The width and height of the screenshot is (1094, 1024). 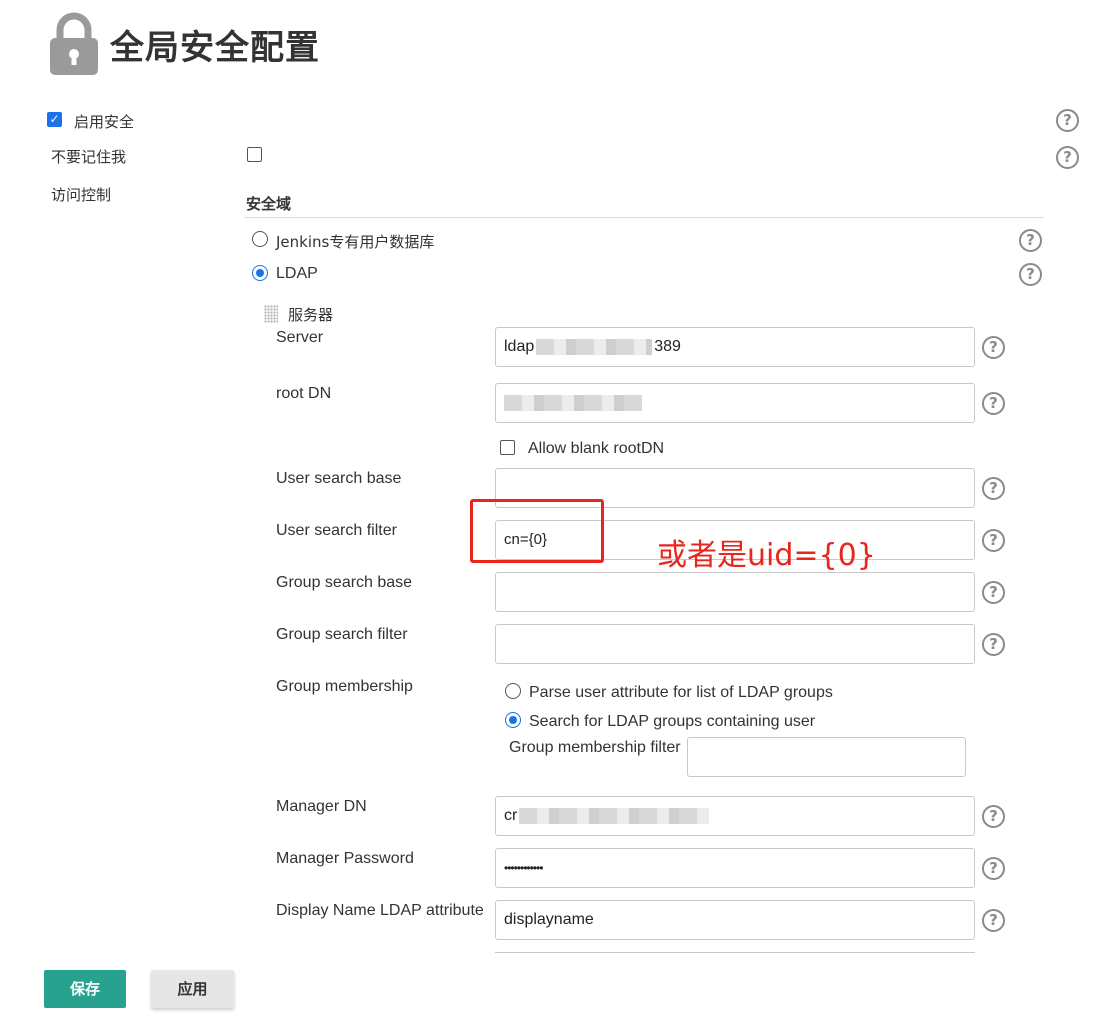 What do you see at coordinates (269, 204) in the screenshot?
I see `security-realm-heading: 安全域` at bounding box center [269, 204].